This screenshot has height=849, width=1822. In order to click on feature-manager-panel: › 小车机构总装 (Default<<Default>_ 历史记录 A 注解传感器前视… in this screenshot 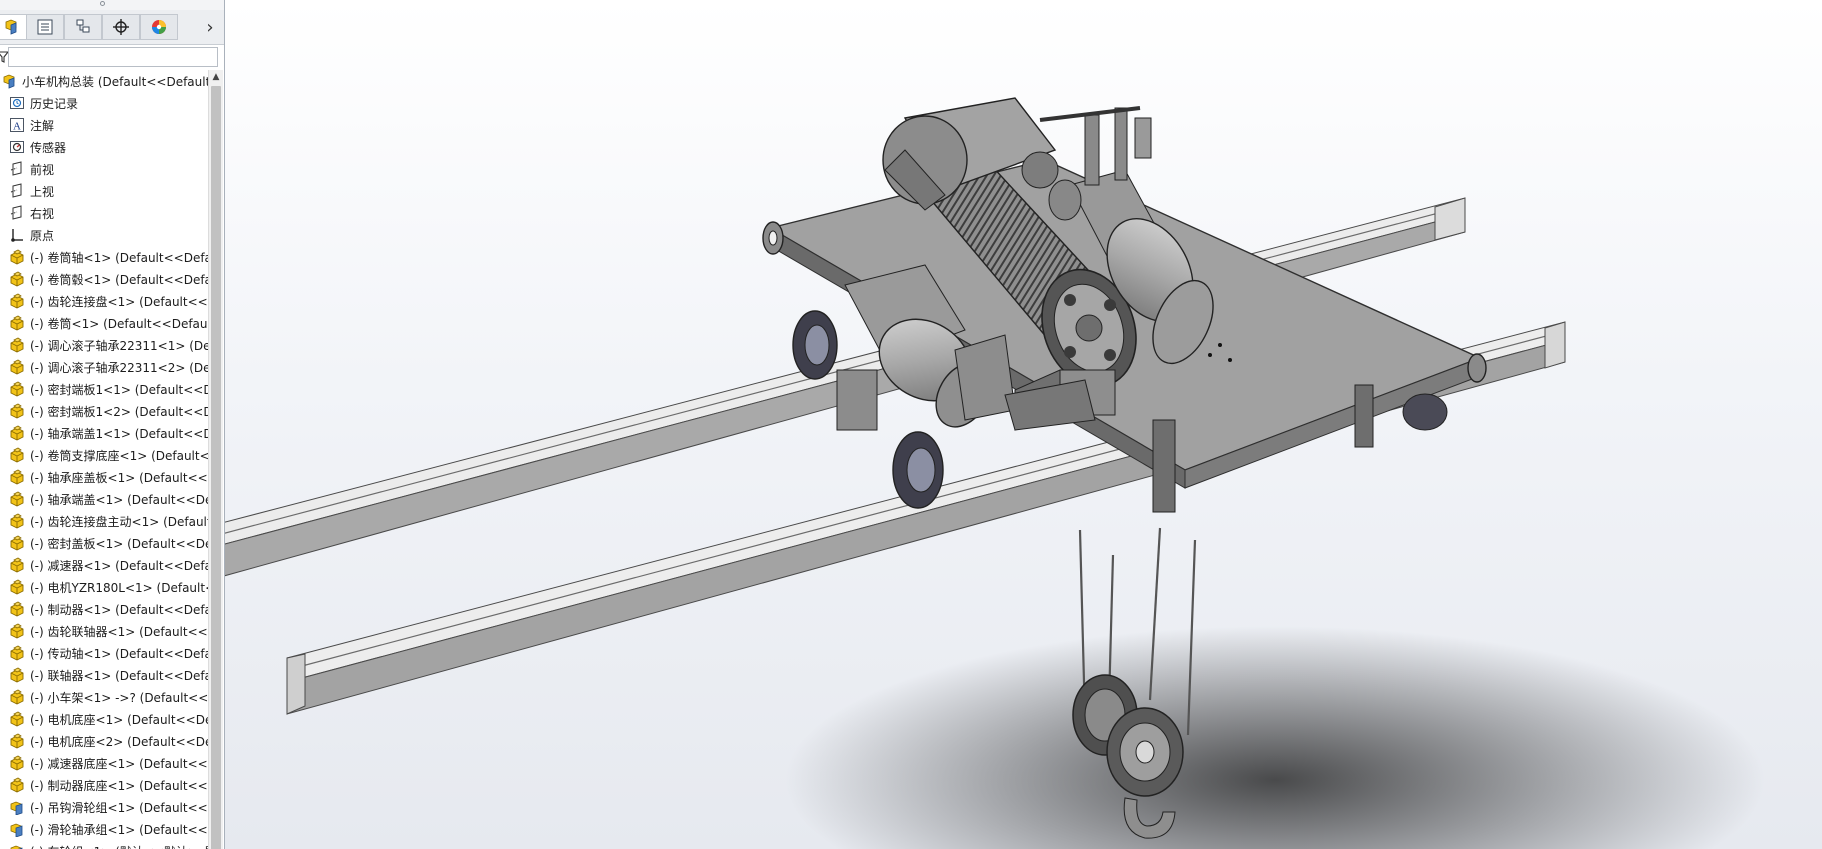, I will do `click(112, 424)`.